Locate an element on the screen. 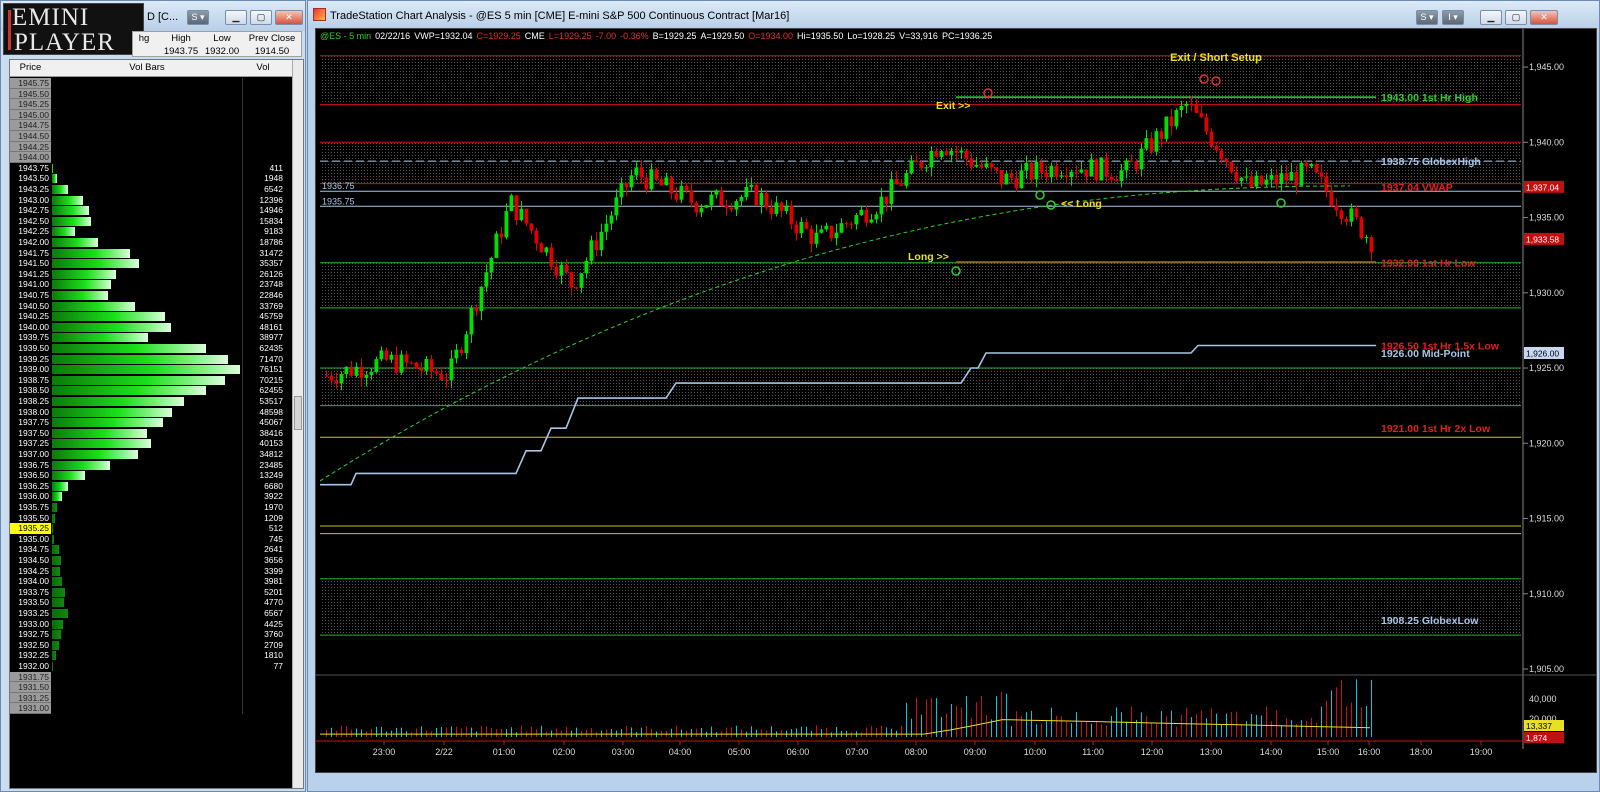 The width and height of the screenshot is (1600, 792). indicator-menu-button: I ▾ is located at coordinates (1453, 17).